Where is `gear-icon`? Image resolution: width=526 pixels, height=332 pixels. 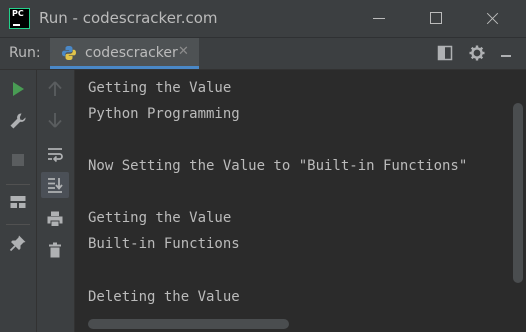
gear-icon is located at coordinates (477, 53).